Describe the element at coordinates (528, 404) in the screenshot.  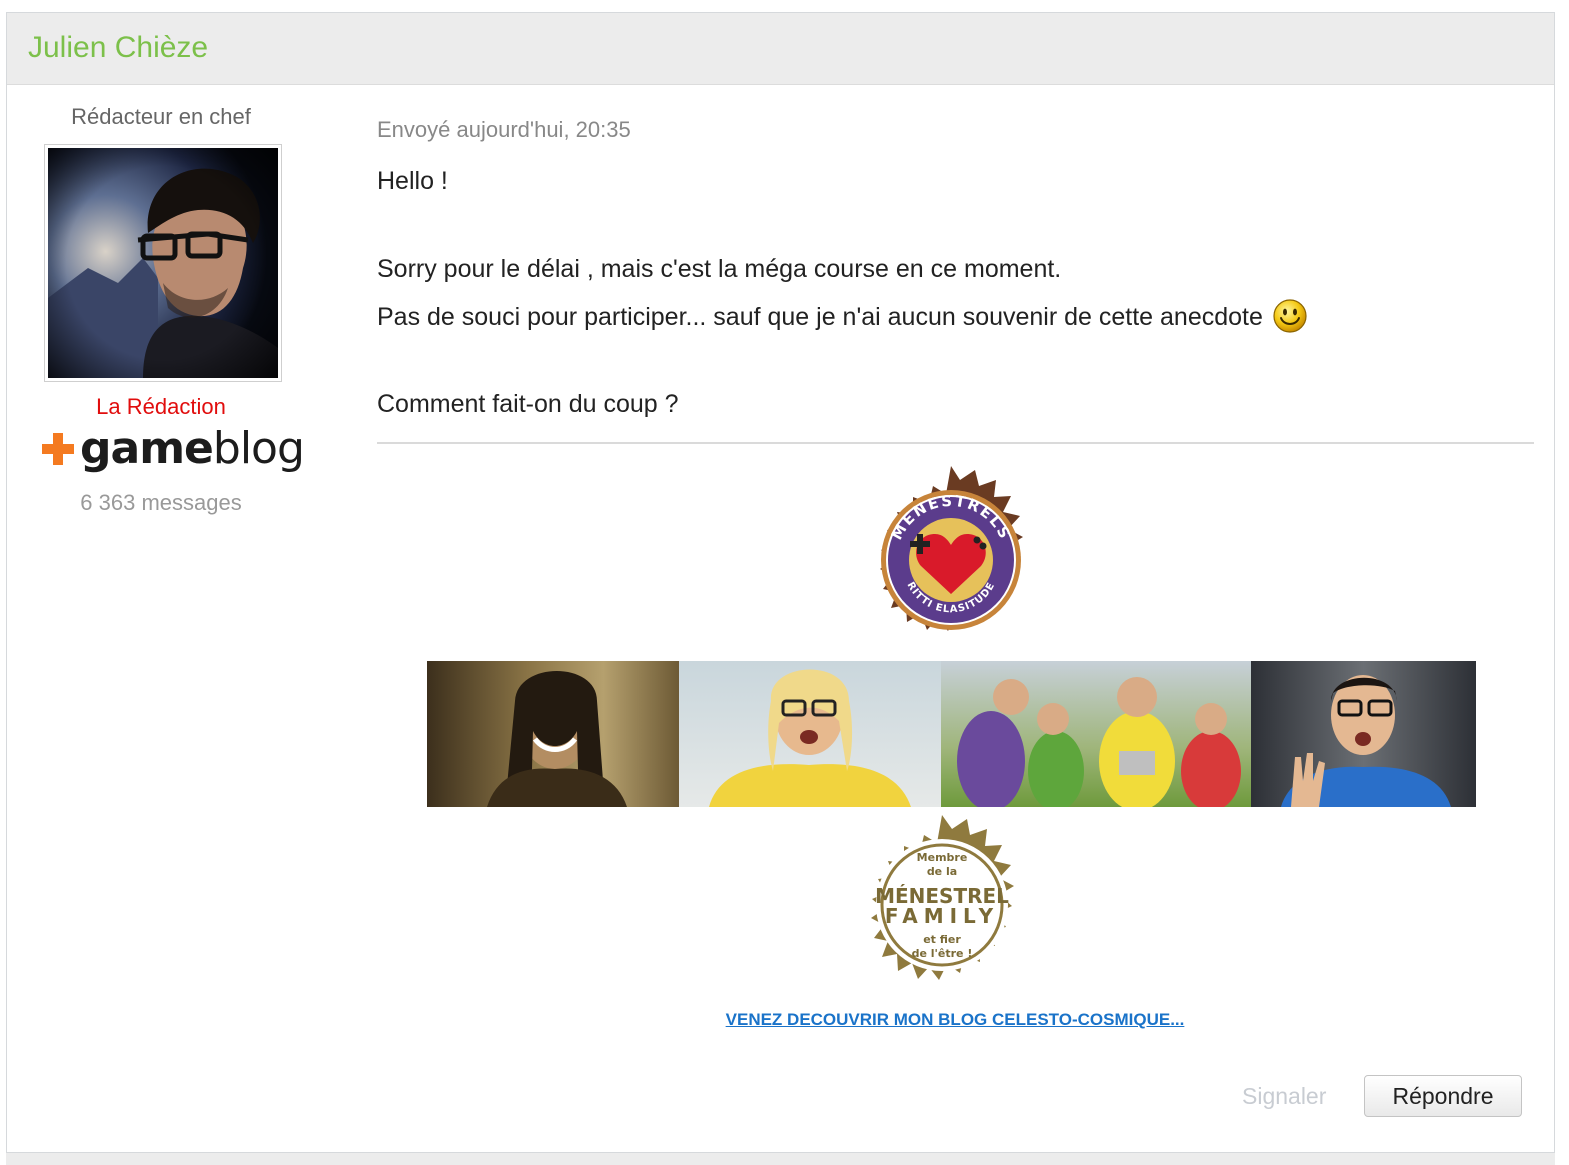
I see `post-text-line: Comment fait-on du coup ?` at that location.